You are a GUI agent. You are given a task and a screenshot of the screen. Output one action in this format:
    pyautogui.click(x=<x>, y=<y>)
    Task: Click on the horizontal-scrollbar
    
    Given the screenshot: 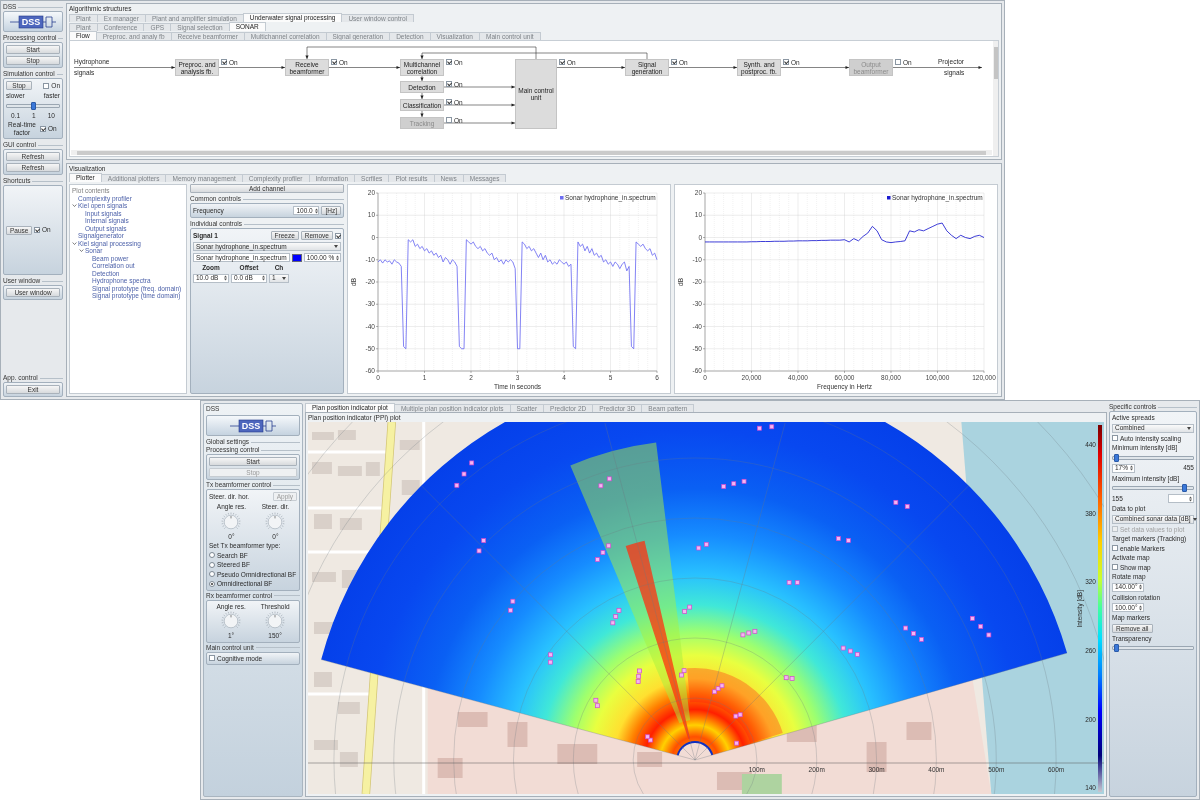 What is the action you would take?
    pyautogui.click(x=531, y=152)
    